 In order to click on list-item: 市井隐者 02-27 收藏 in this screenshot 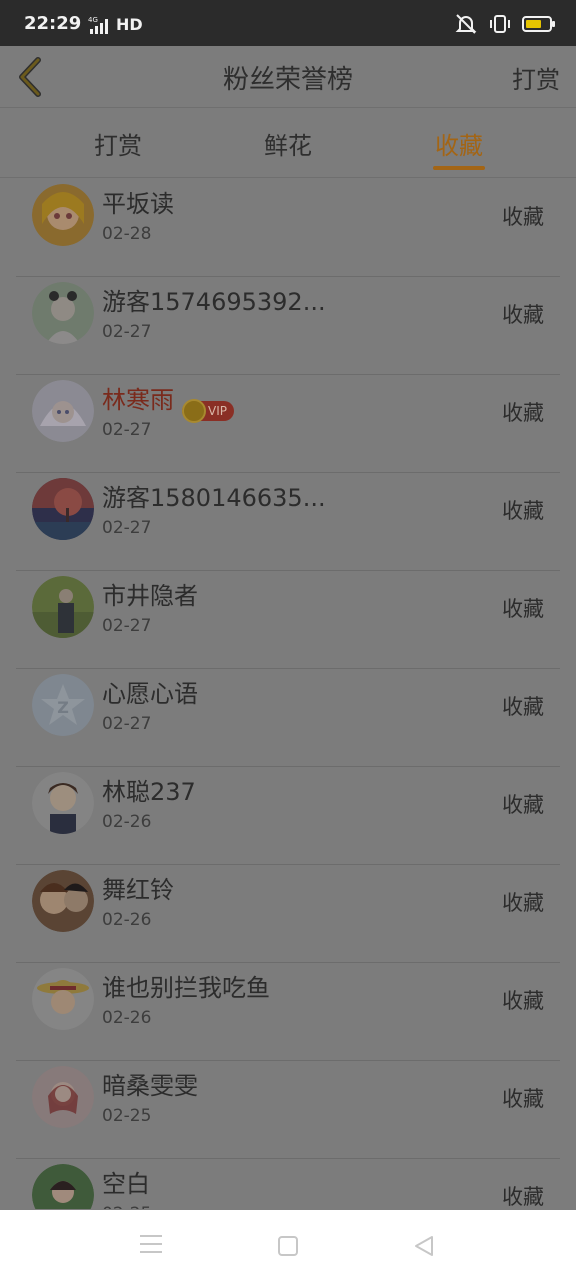, I will do `click(288, 620)`.